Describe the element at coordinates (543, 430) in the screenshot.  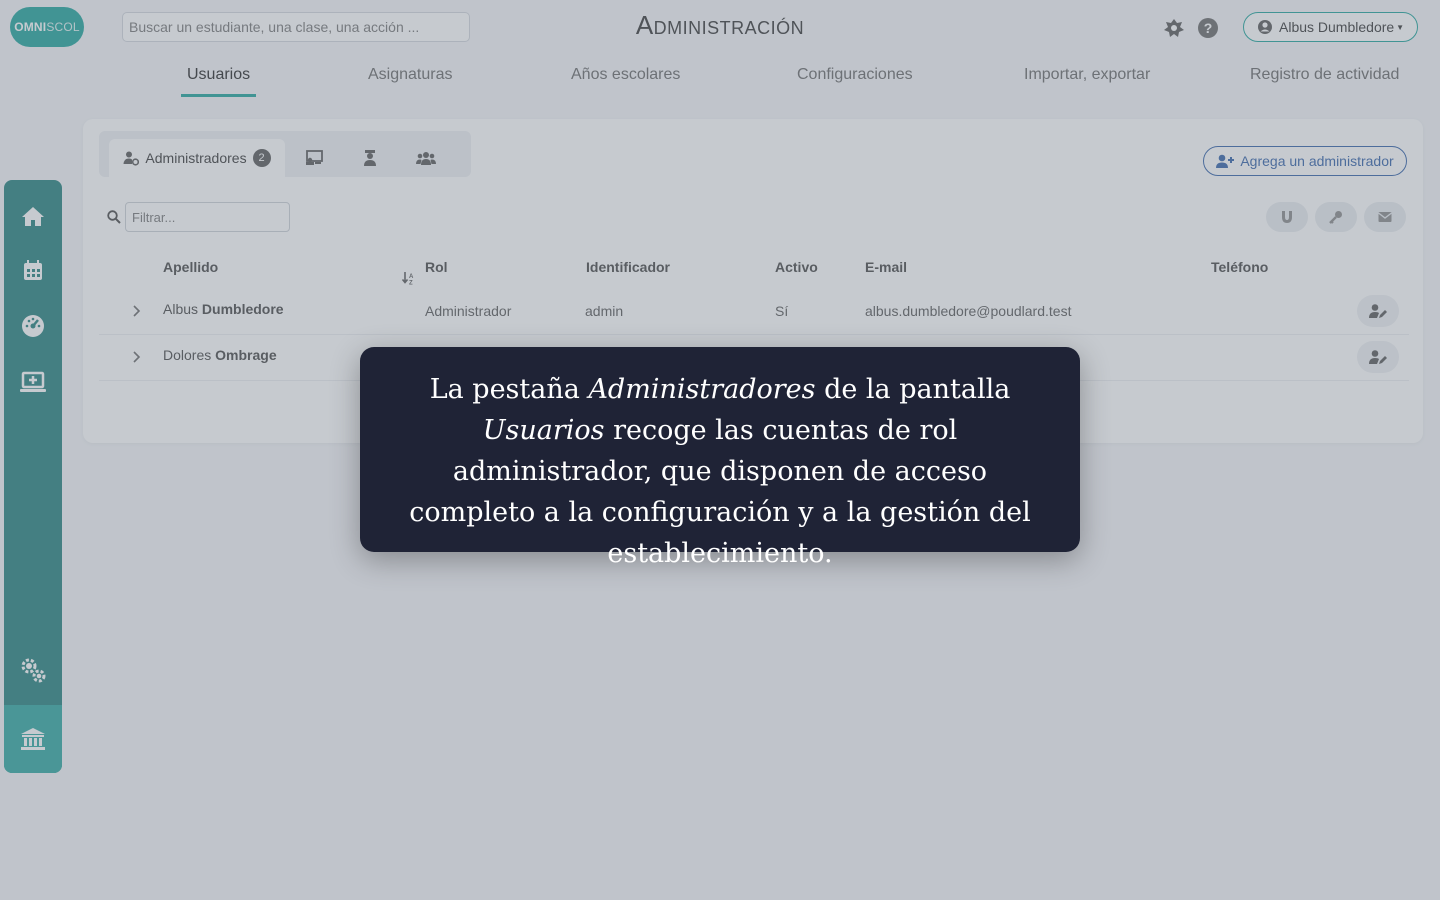
I see `caption-emphasis-2: Usuarios` at that location.